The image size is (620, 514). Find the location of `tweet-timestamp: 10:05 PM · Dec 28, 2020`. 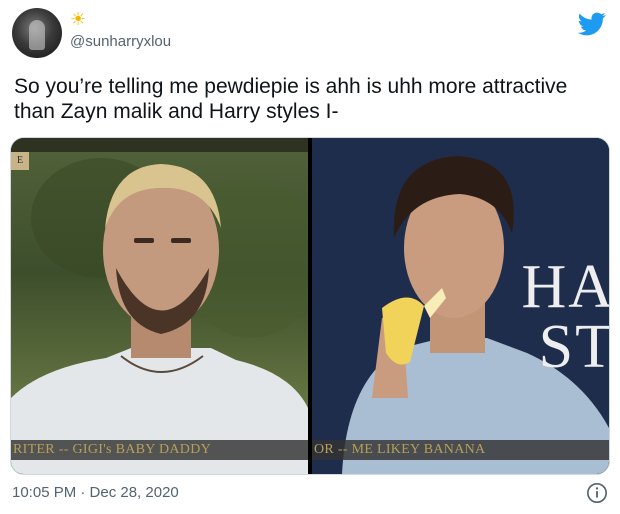

tweet-timestamp: 10:05 PM · Dec 28, 2020 is located at coordinates (95, 492).